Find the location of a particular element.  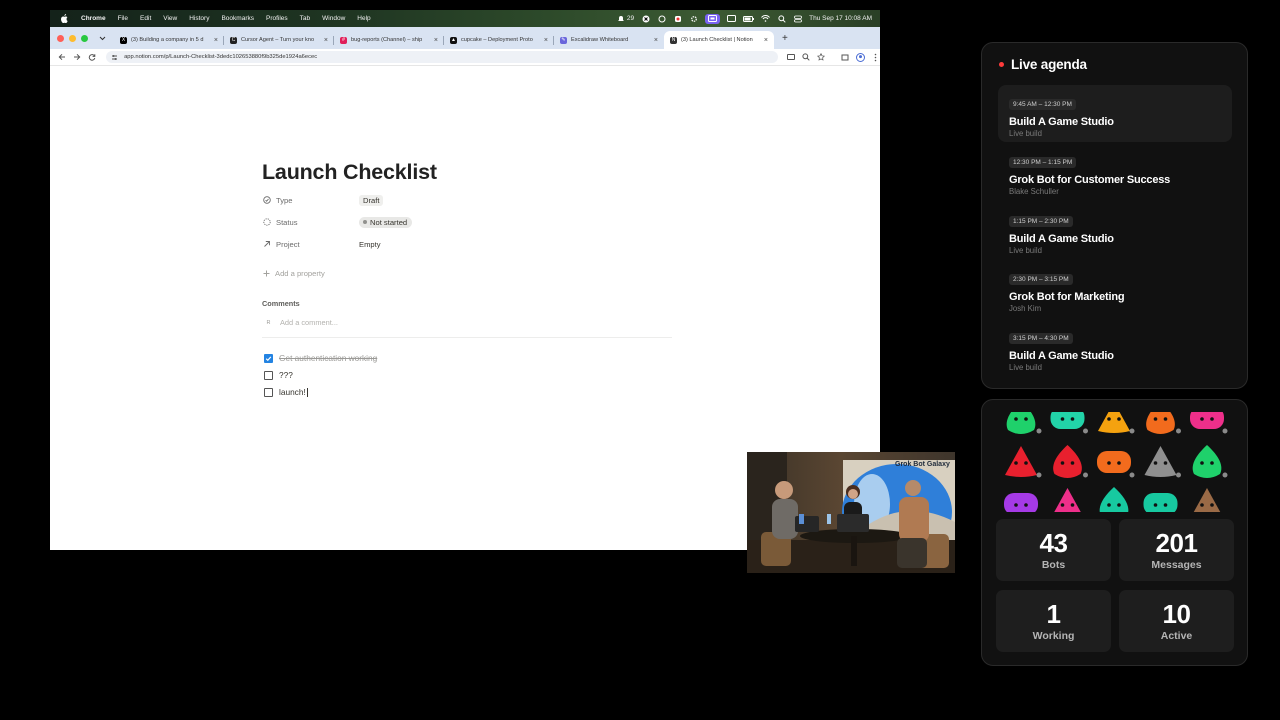

notification-count: 29 is located at coordinates (630, 18).